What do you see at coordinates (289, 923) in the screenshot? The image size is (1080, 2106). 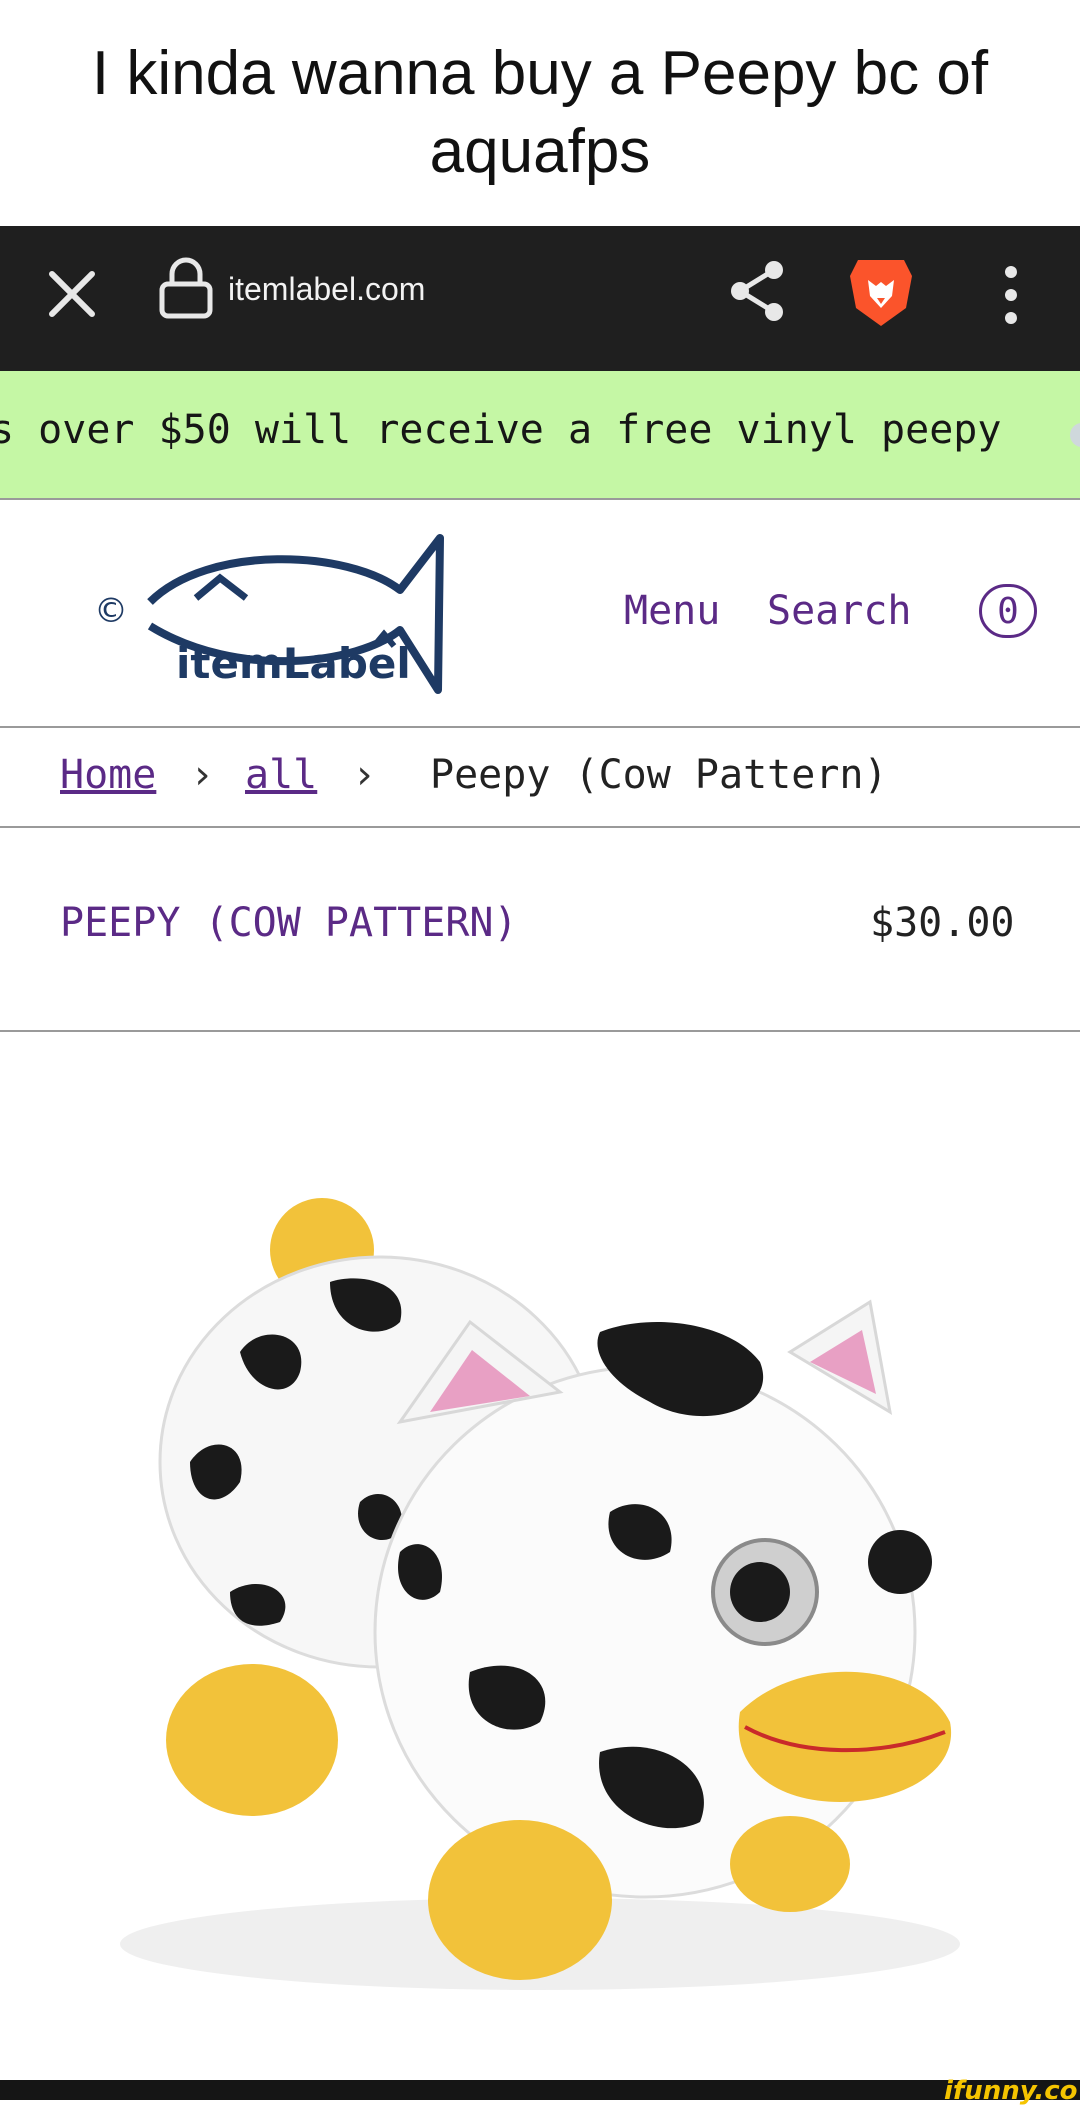 I see `product-title: PEEPY (COW PATTERN)` at bounding box center [289, 923].